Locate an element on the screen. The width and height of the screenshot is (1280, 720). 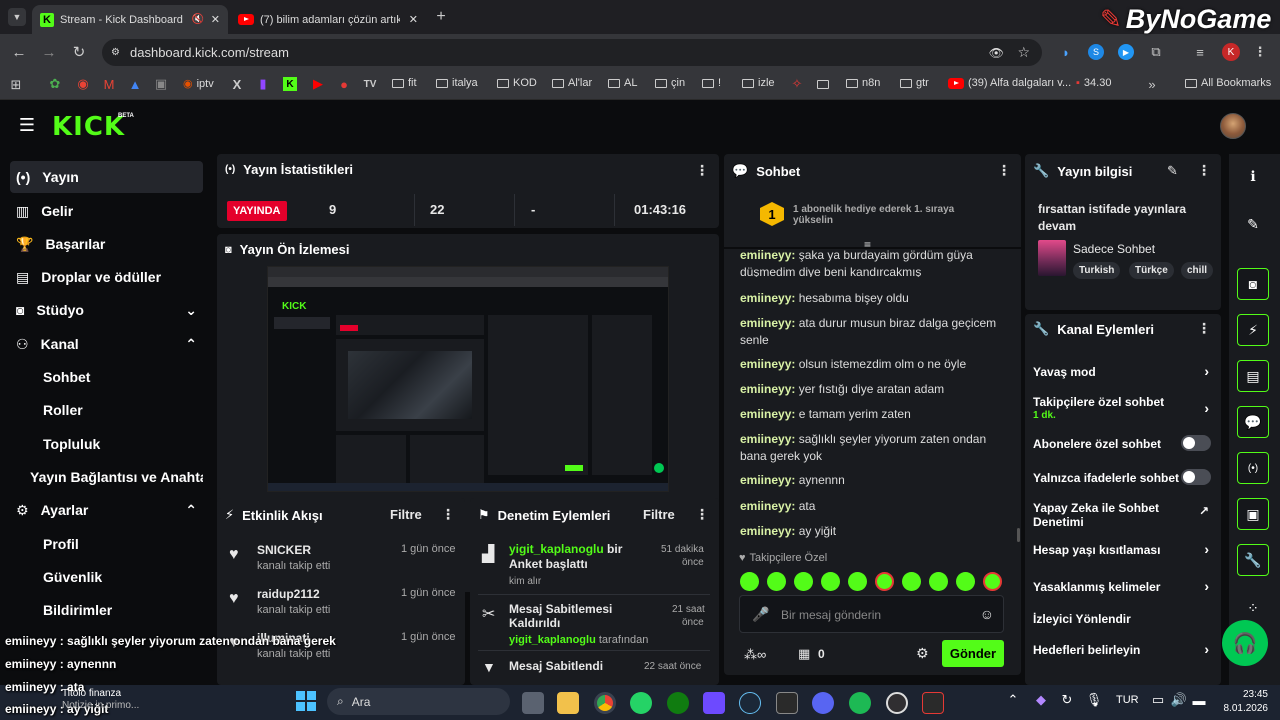
xbox-icon is located at coordinates (678, 703).